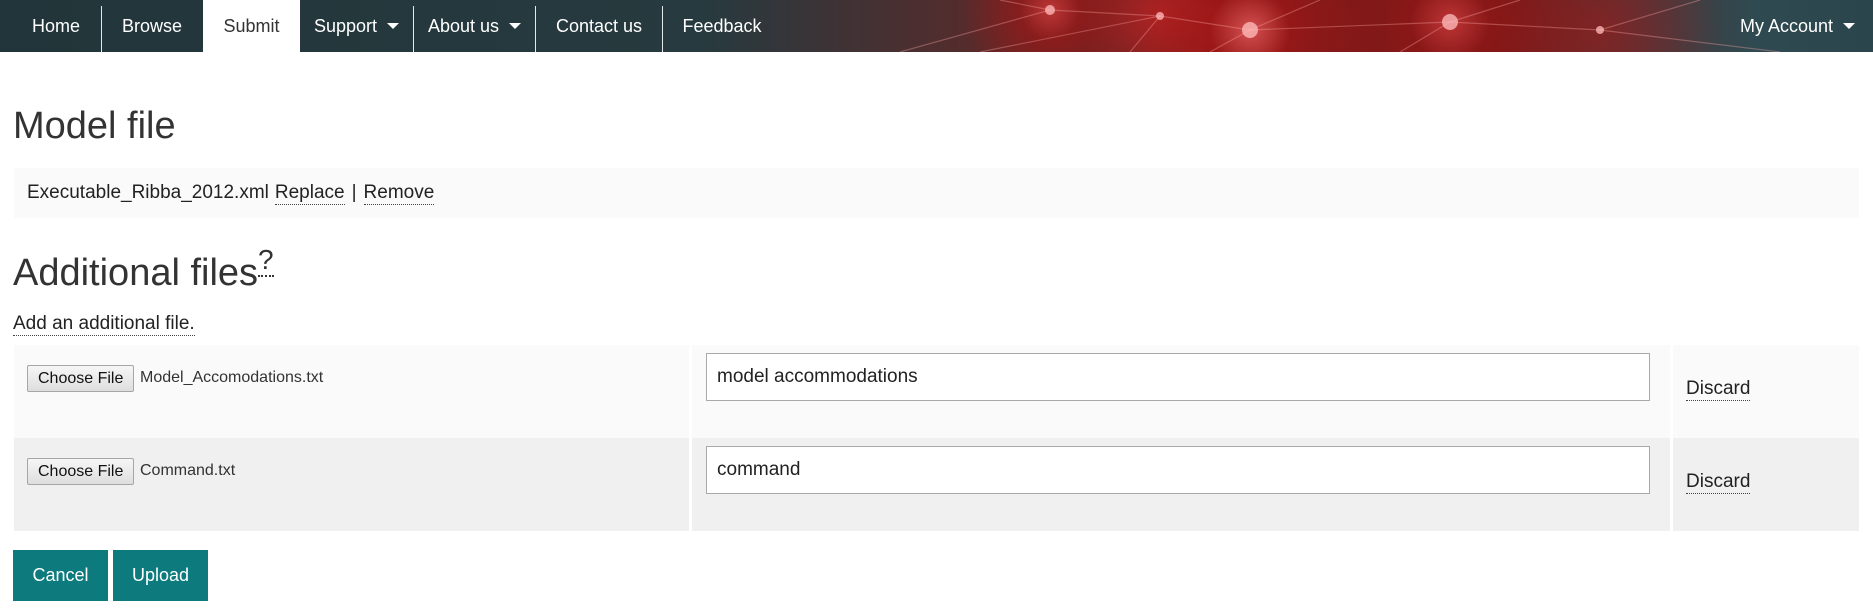 The image size is (1873, 611). I want to click on nav-browse: Browse, so click(152, 26).